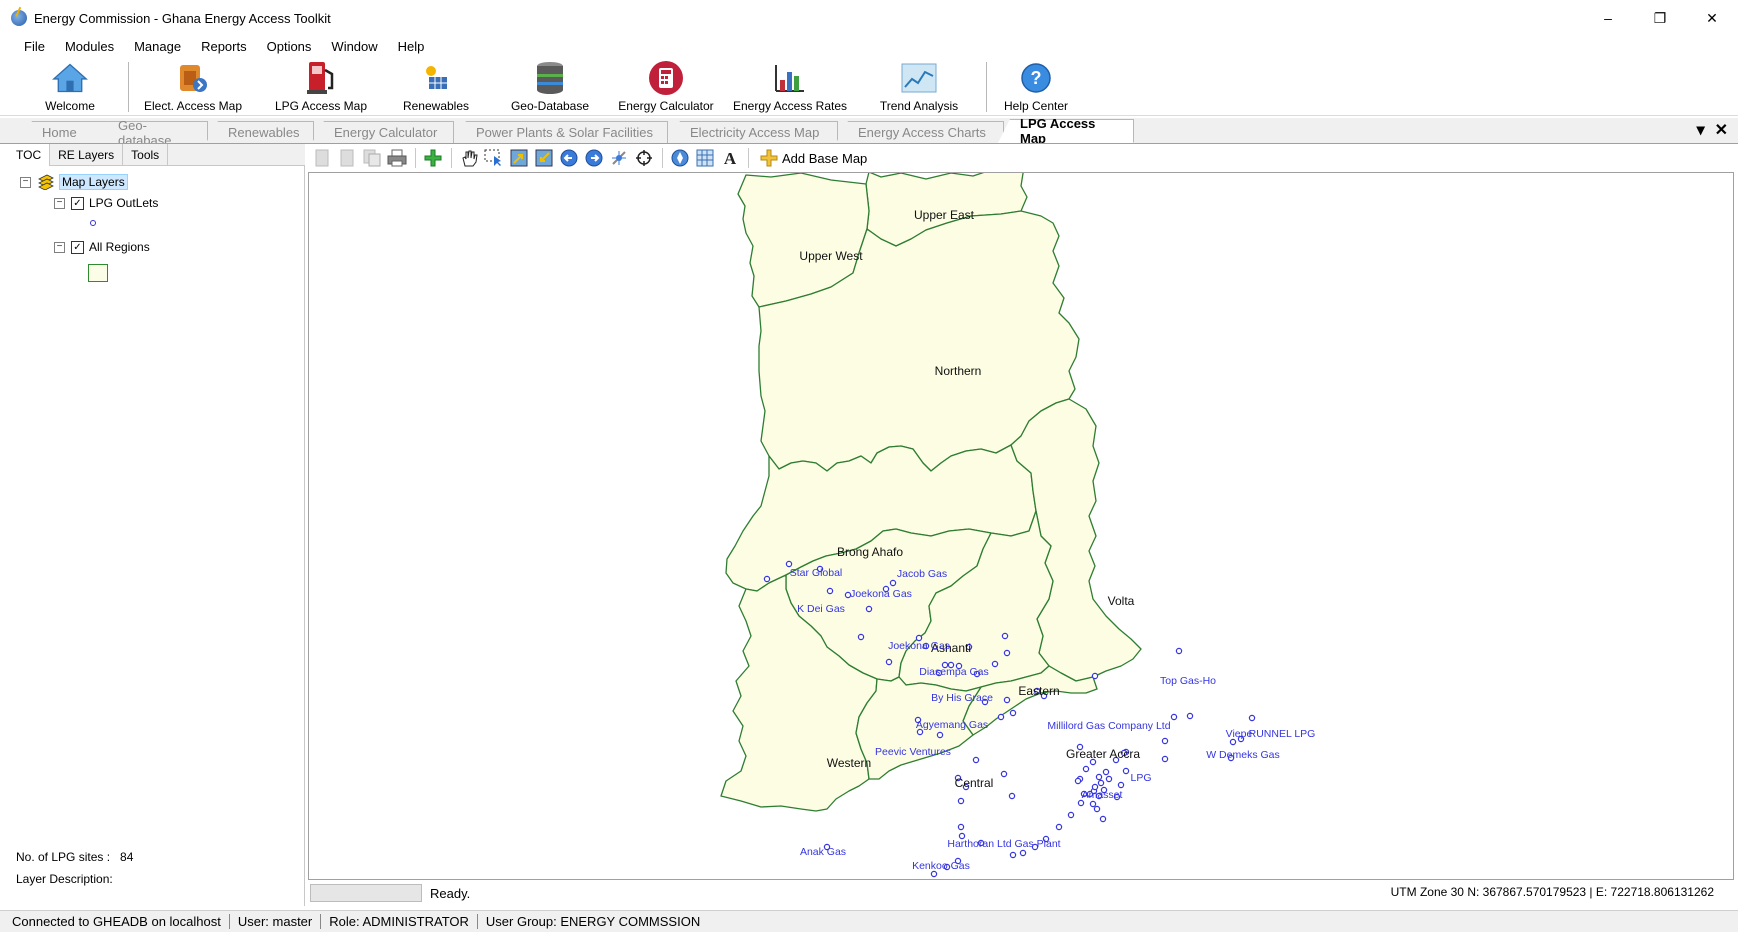 The image size is (1738, 932). I want to click on text-icon: A, so click(729, 158).